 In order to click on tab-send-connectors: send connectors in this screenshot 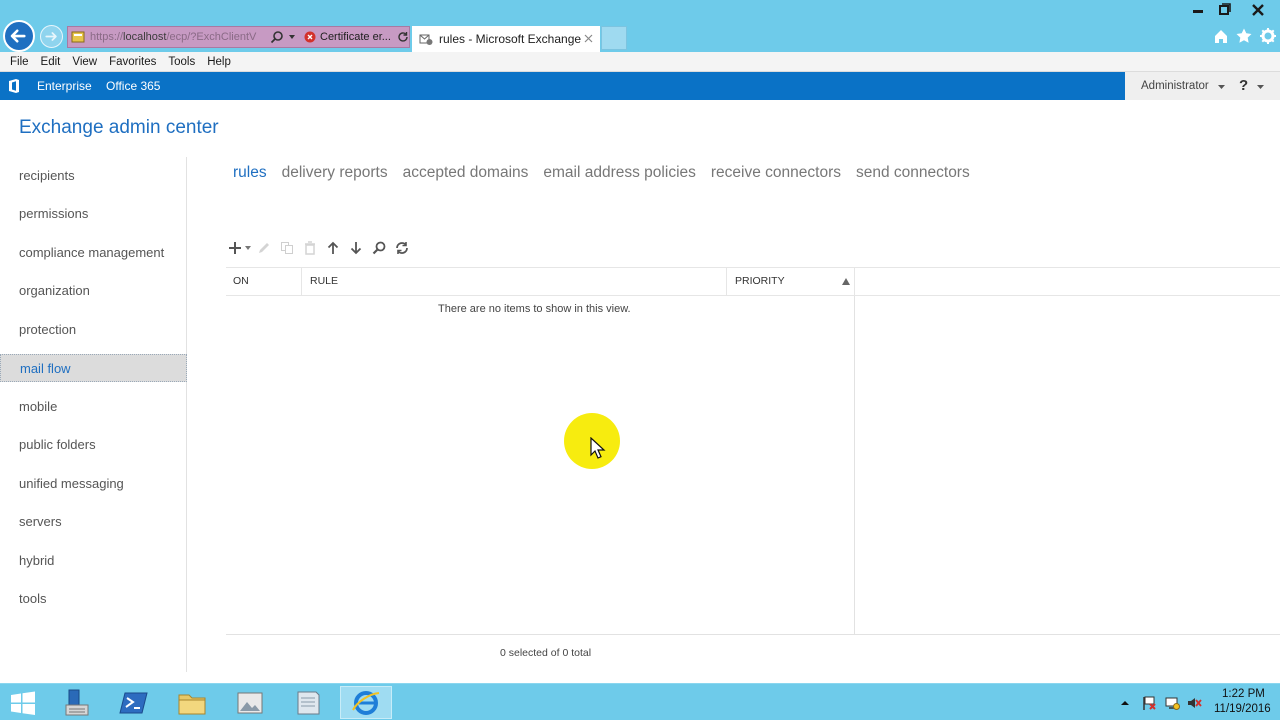, I will do `click(913, 173)`.